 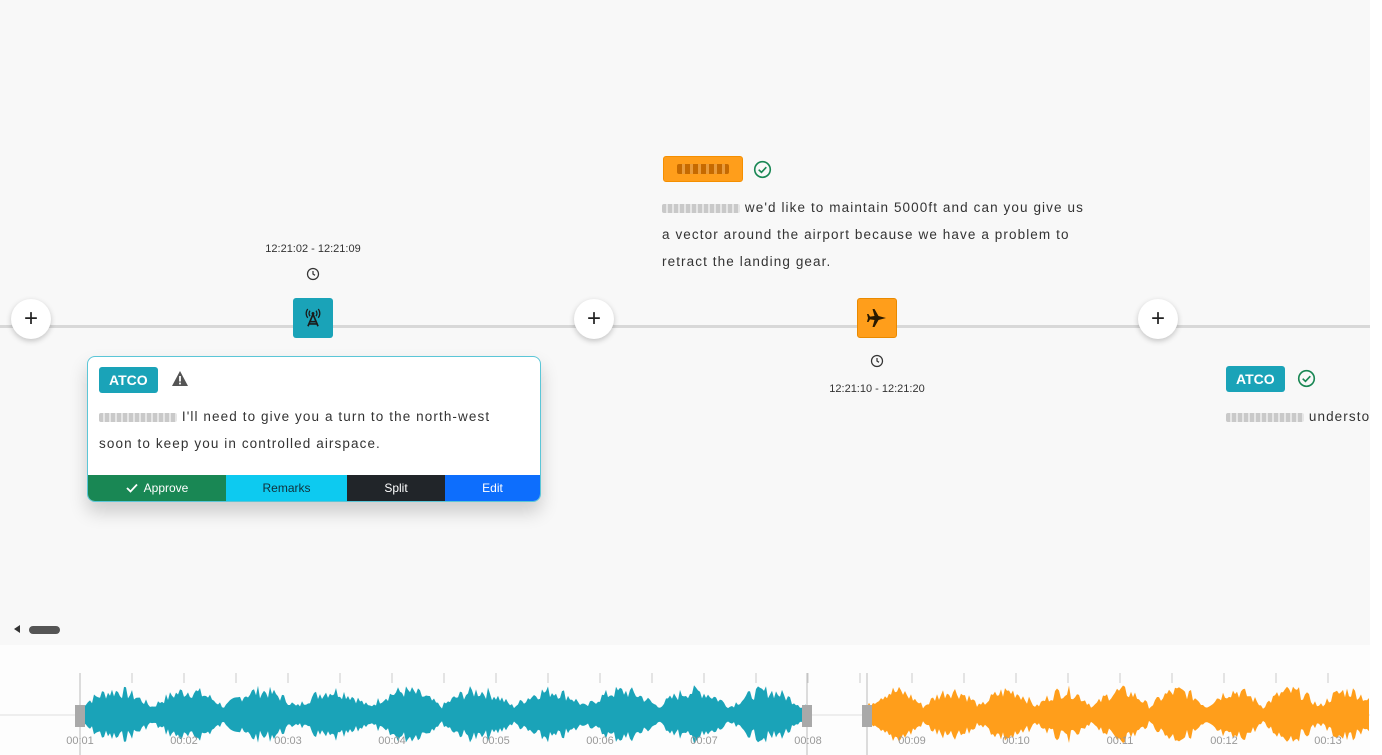 I want to click on segment-text: understo, so click(x=1298, y=416).